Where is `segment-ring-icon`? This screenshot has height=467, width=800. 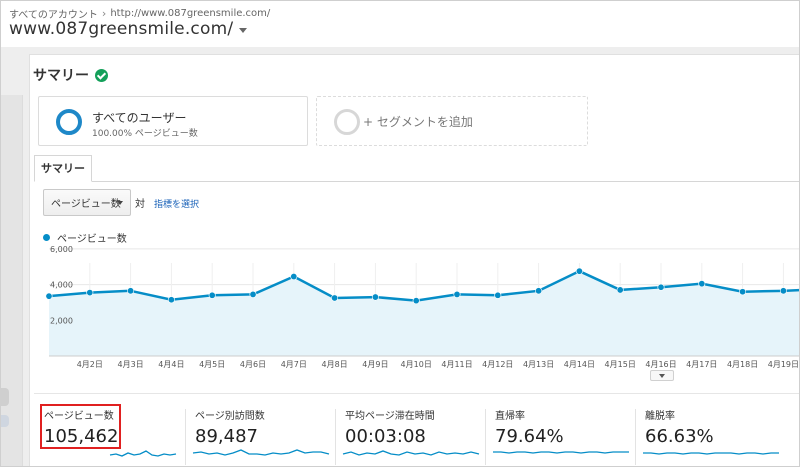 segment-ring-icon is located at coordinates (69, 122).